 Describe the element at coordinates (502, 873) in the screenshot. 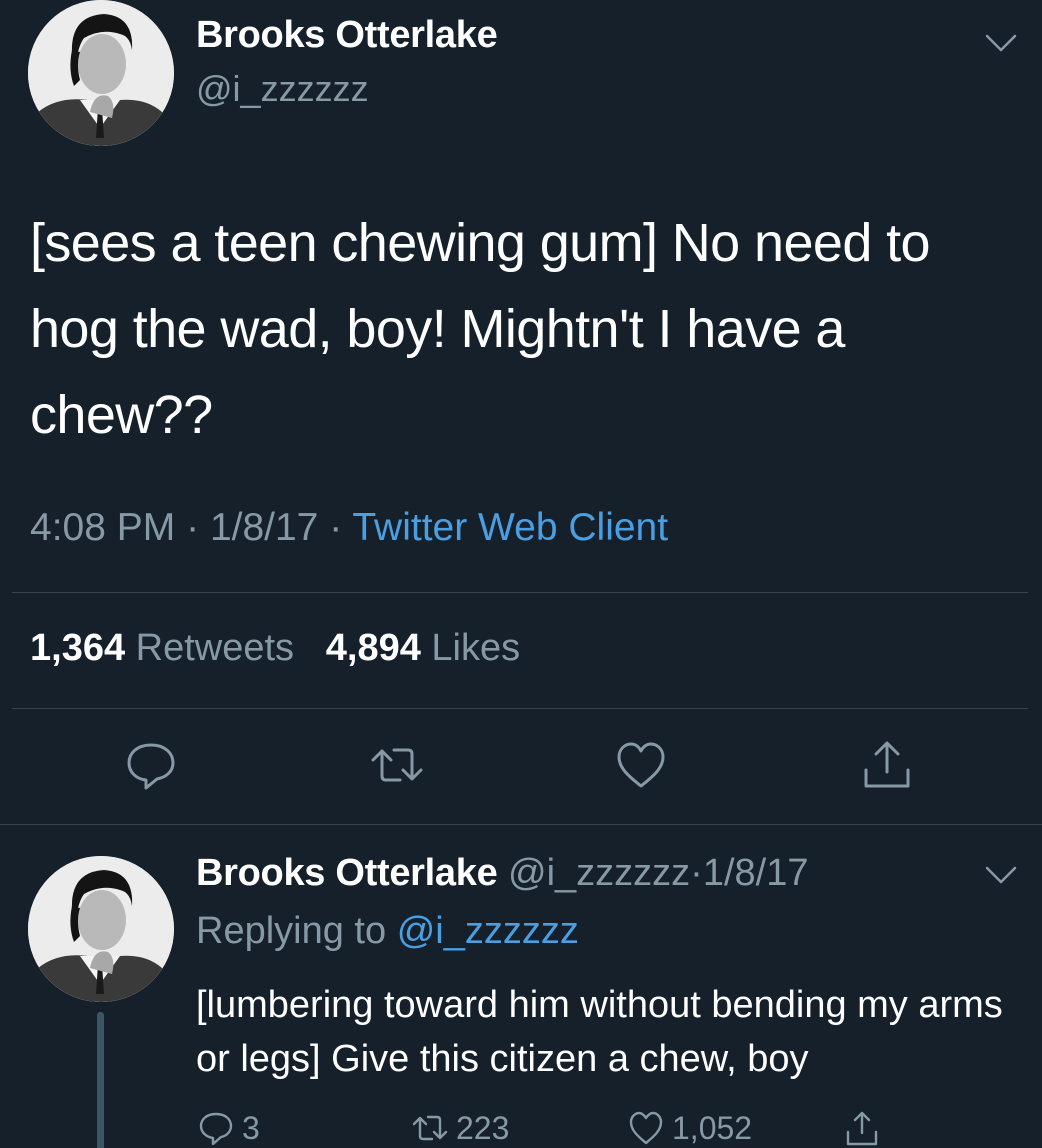

I see `reply-header: Brooks Otterlake @i_zzzzzz·1/8/17` at that location.